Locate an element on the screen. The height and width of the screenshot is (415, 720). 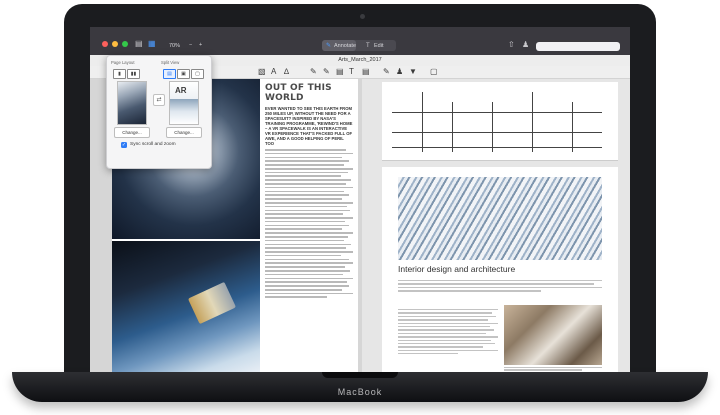
architecture-facade-photo is located at coordinates (500, 218).